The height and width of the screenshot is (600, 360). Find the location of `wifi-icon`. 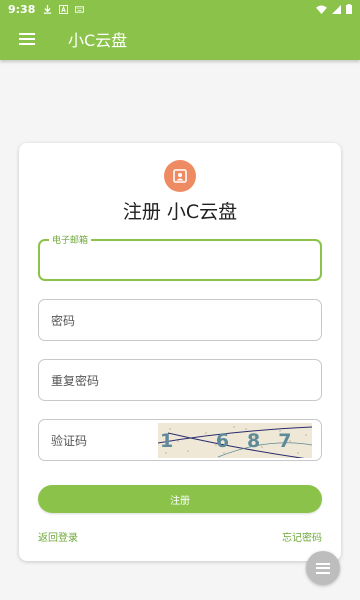

wifi-icon is located at coordinates (321, 9).